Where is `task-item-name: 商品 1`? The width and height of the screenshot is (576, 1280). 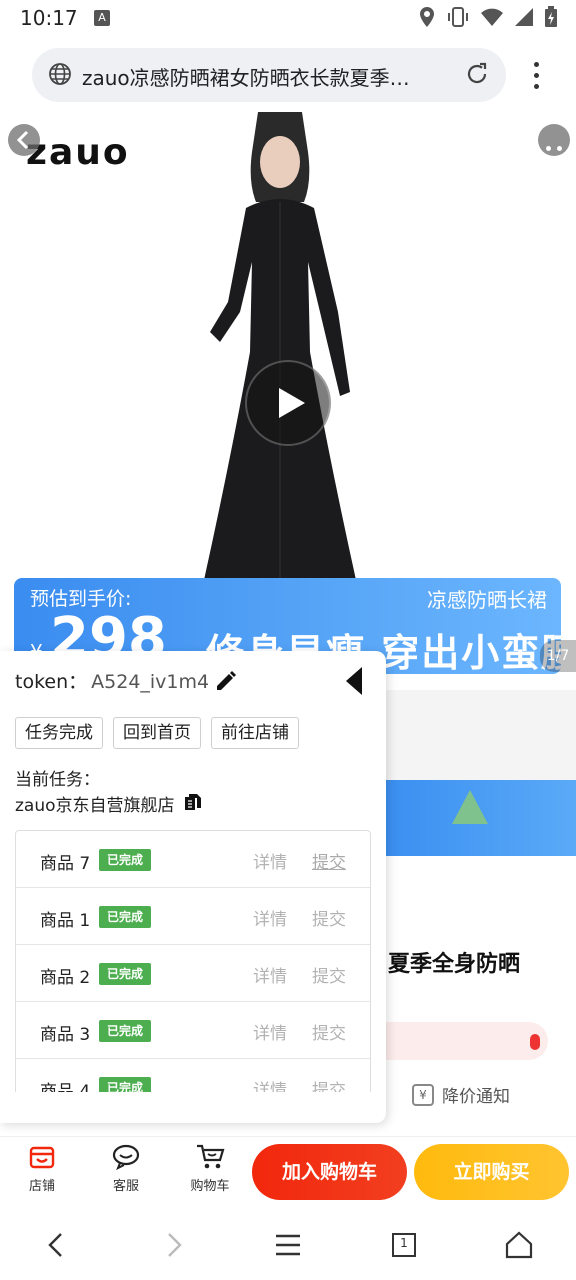 task-item-name: 商品 1 is located at coordinates (65, 921).